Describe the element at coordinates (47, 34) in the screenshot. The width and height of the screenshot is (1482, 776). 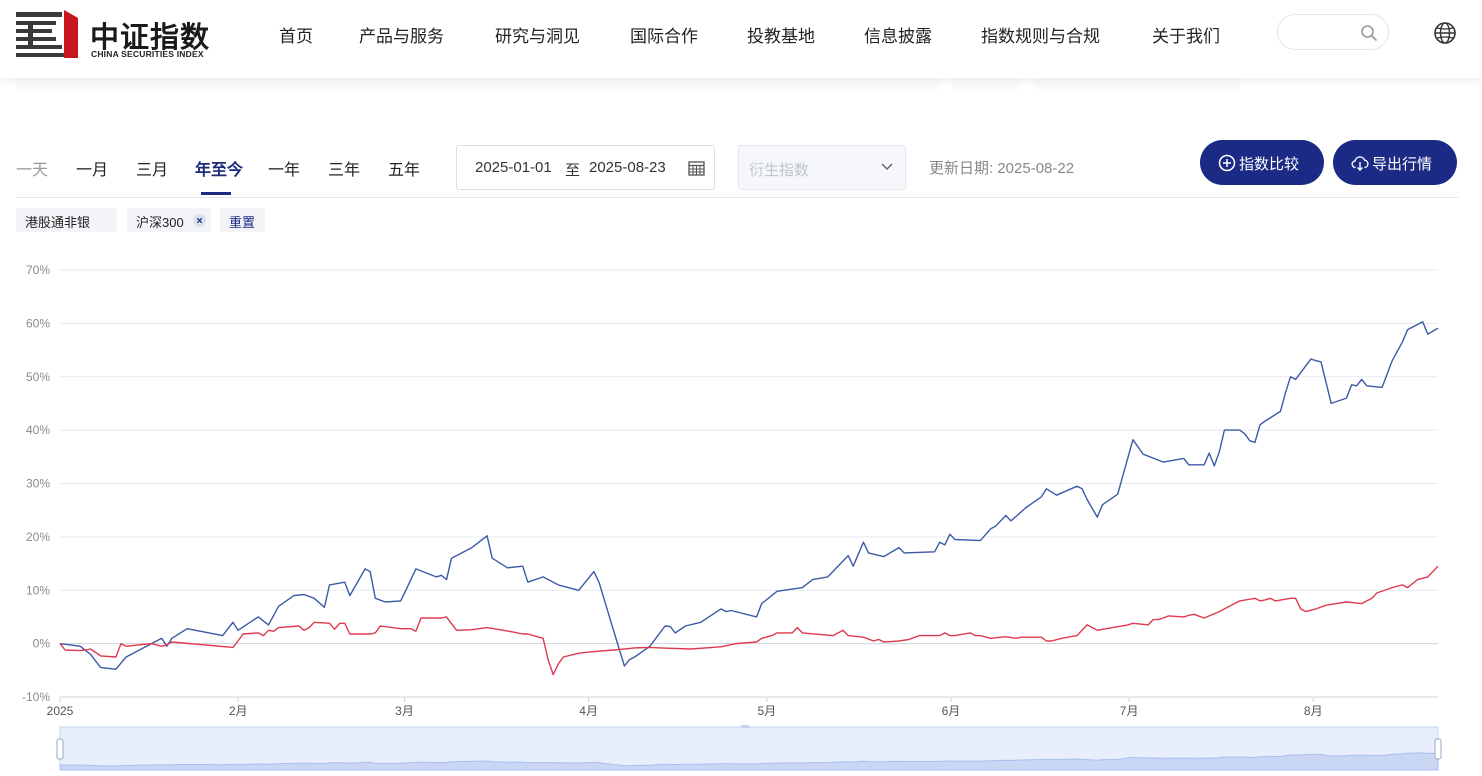
I see `csi-logo-icon` at that location.